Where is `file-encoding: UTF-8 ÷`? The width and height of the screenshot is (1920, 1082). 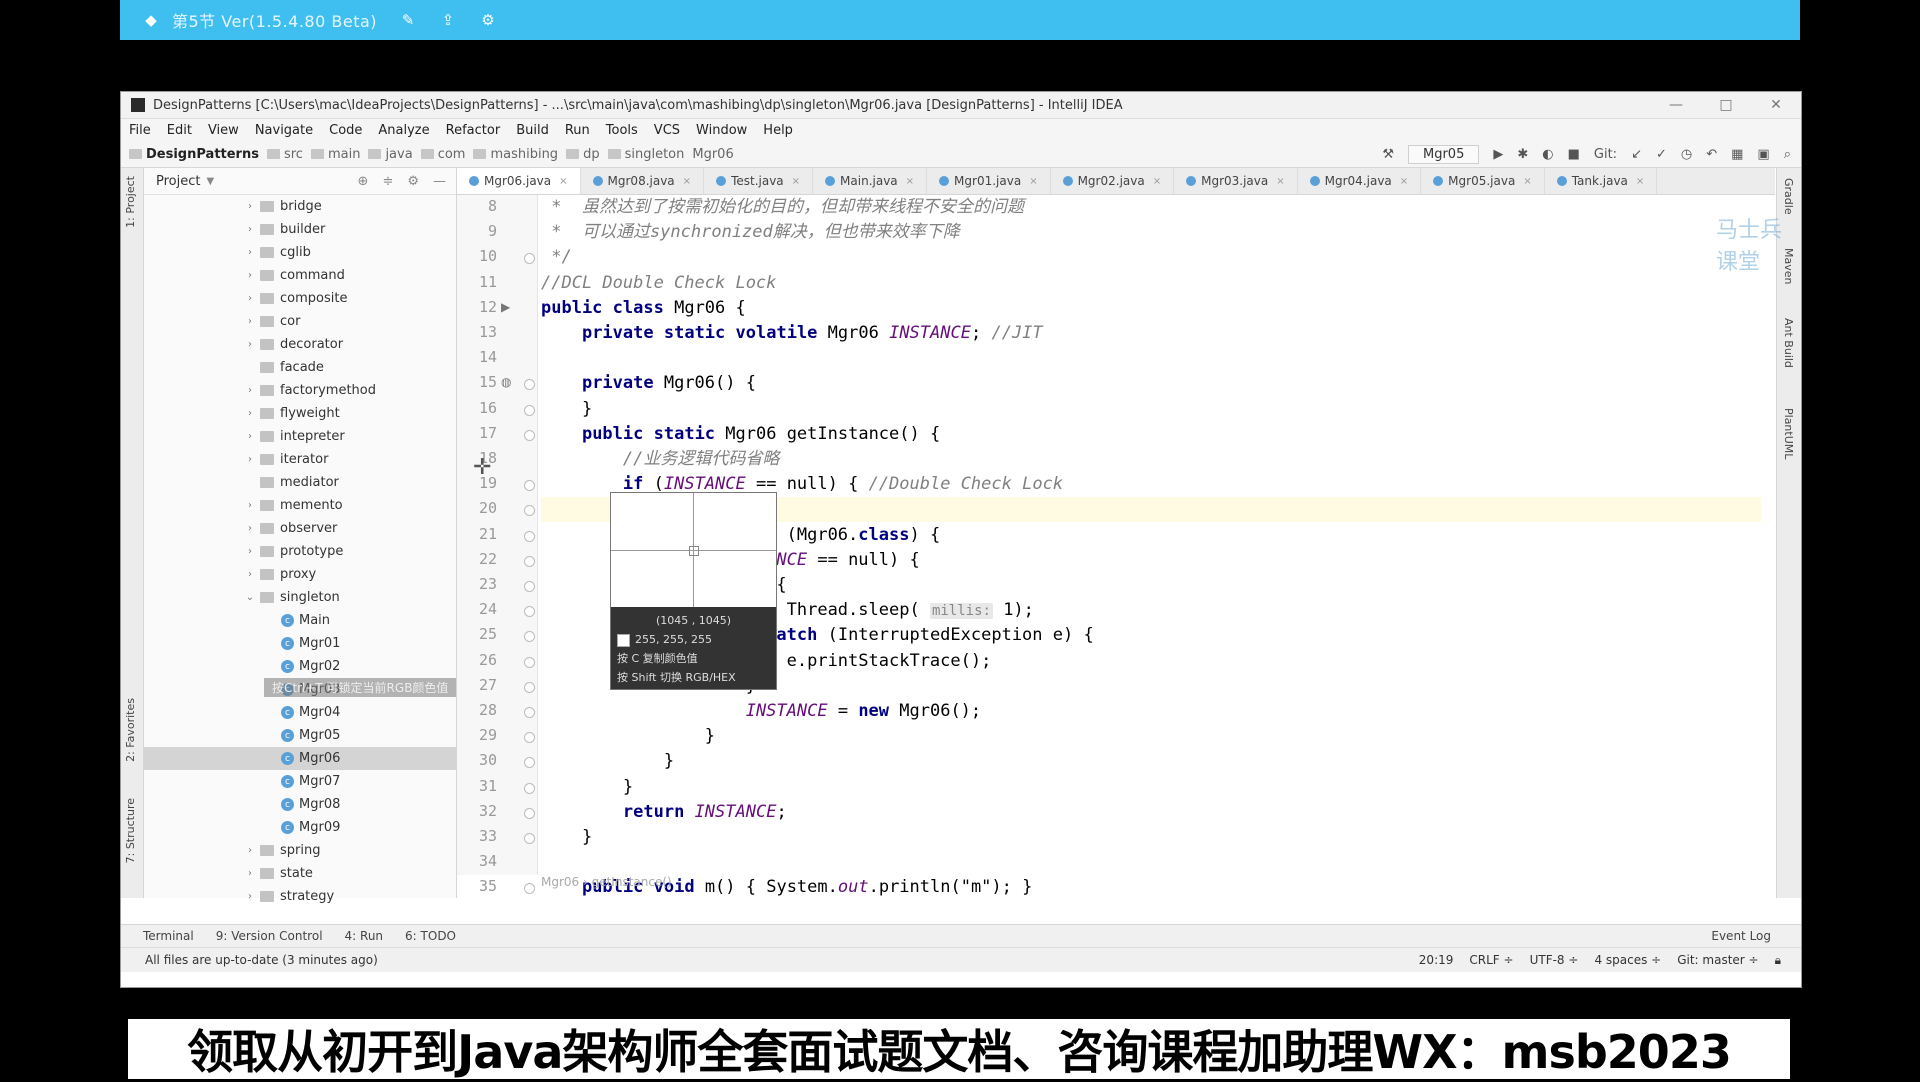
file-encoding: UTF-8 ÷ is located at coordinates (1554, 960).